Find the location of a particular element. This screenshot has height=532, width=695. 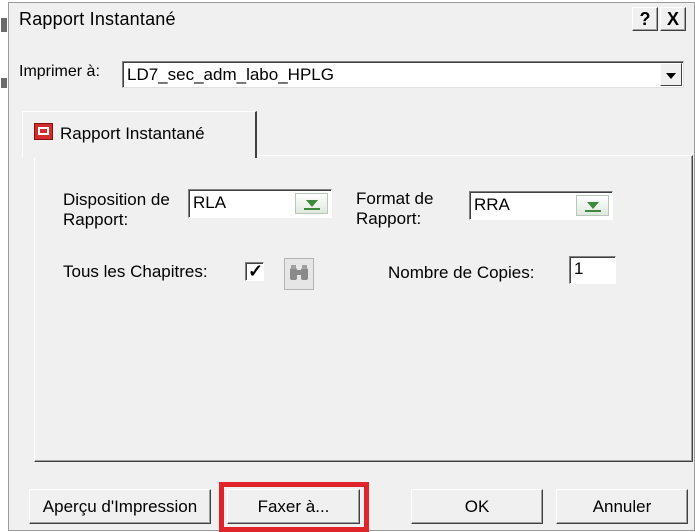

report-icon is located at coordinates (43, 131).